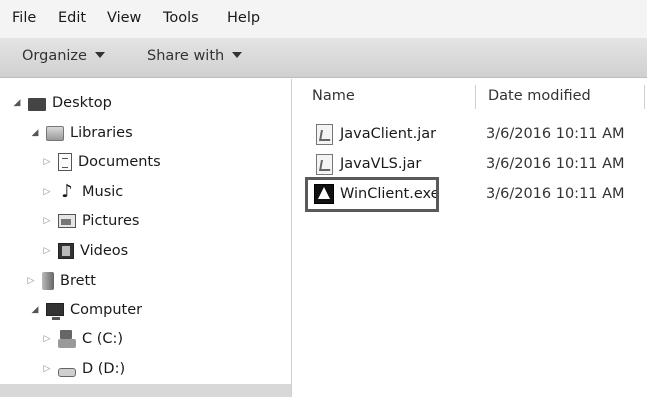 The height and width of the screenshot is (397, 647). What do you see at coordinates (469, 96) in the screenshot?
I see `column-header: Name Date modified` at bounding box center [469, 96].